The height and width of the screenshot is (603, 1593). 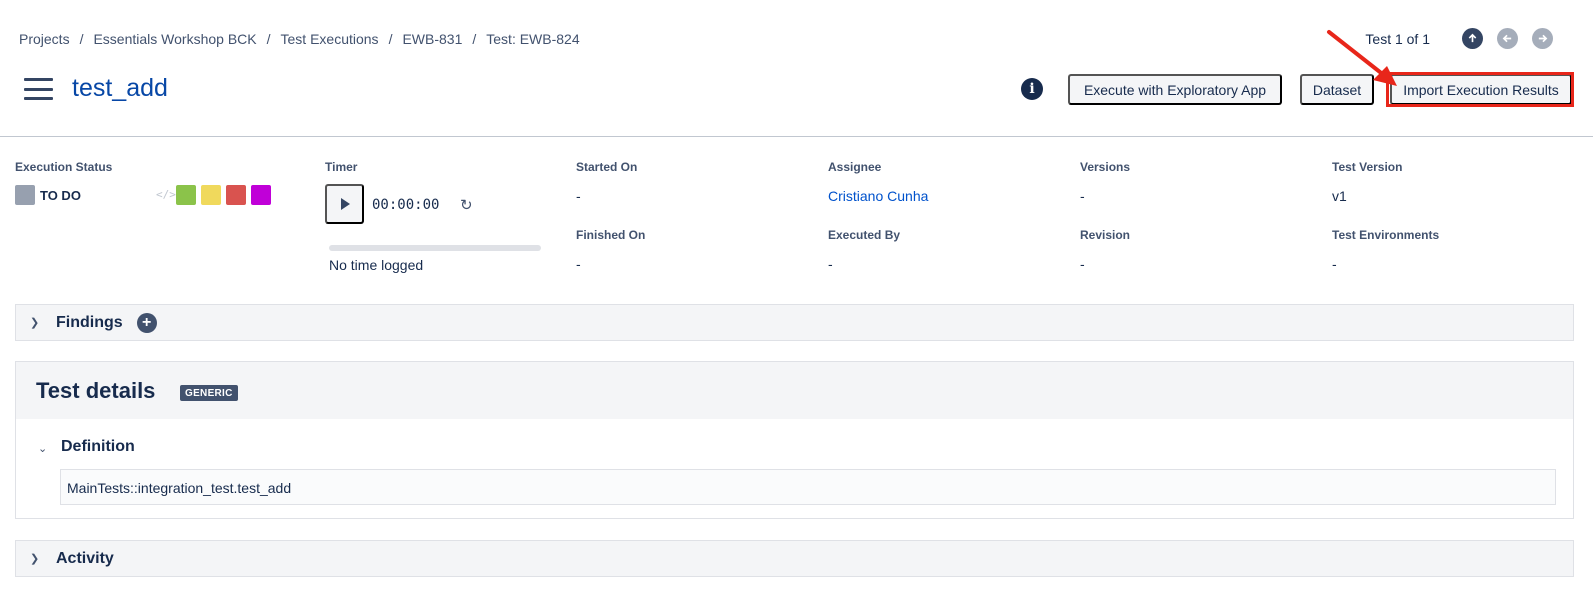 What do you see at coordinates (376, 265) in the screenshot?
I see `timer-log-text: No time logged` at bounding box center [376, 265].